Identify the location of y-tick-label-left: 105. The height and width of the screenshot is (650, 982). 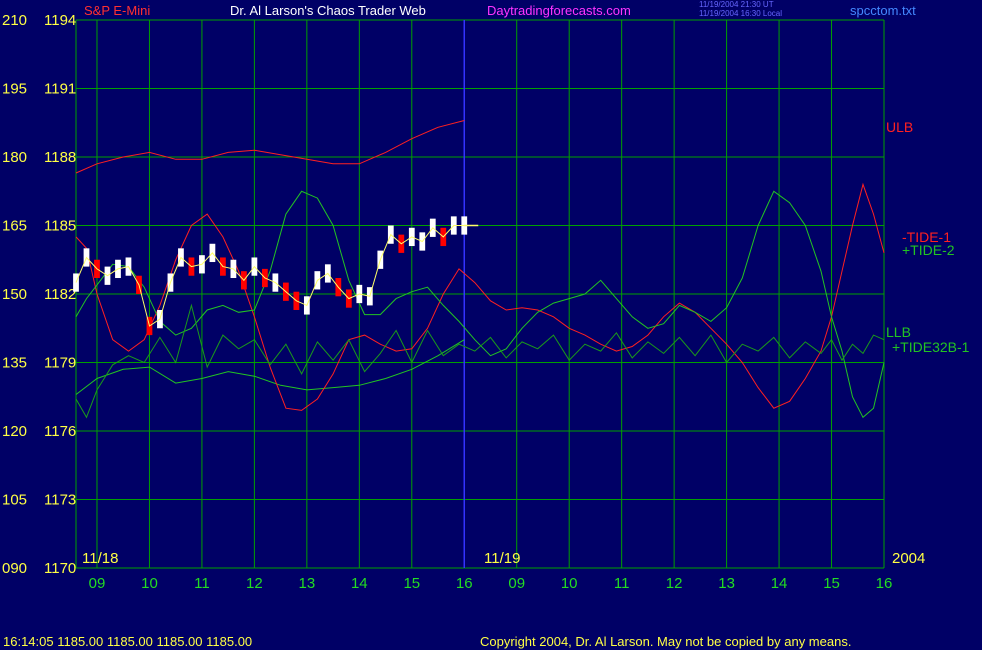
(14, 500).